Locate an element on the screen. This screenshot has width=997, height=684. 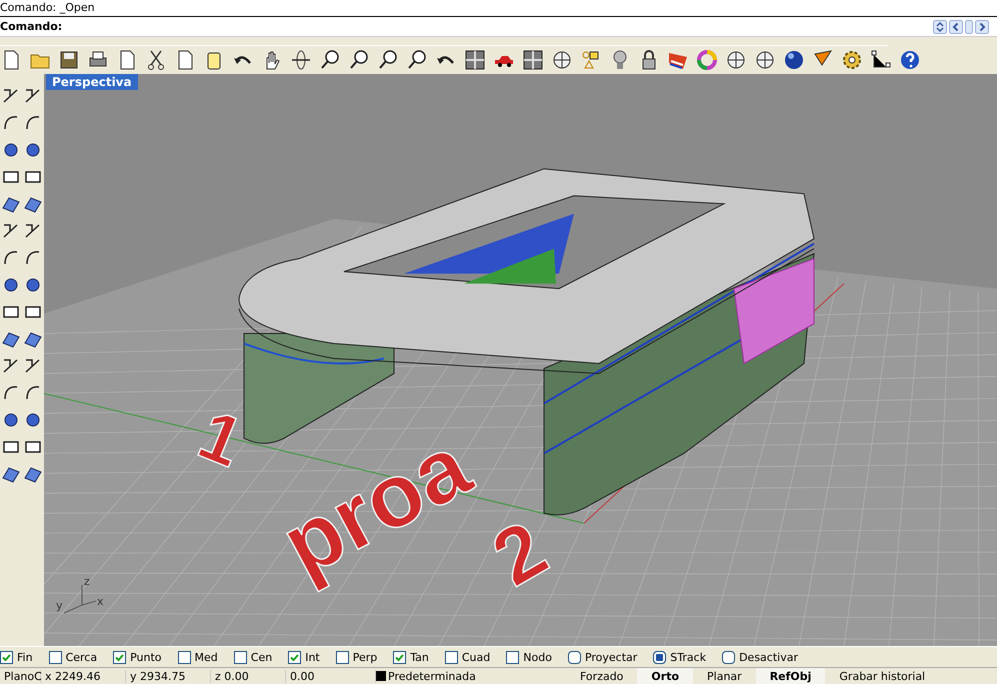
osnap-checkbox: Med is located at coordinates (198, 657).